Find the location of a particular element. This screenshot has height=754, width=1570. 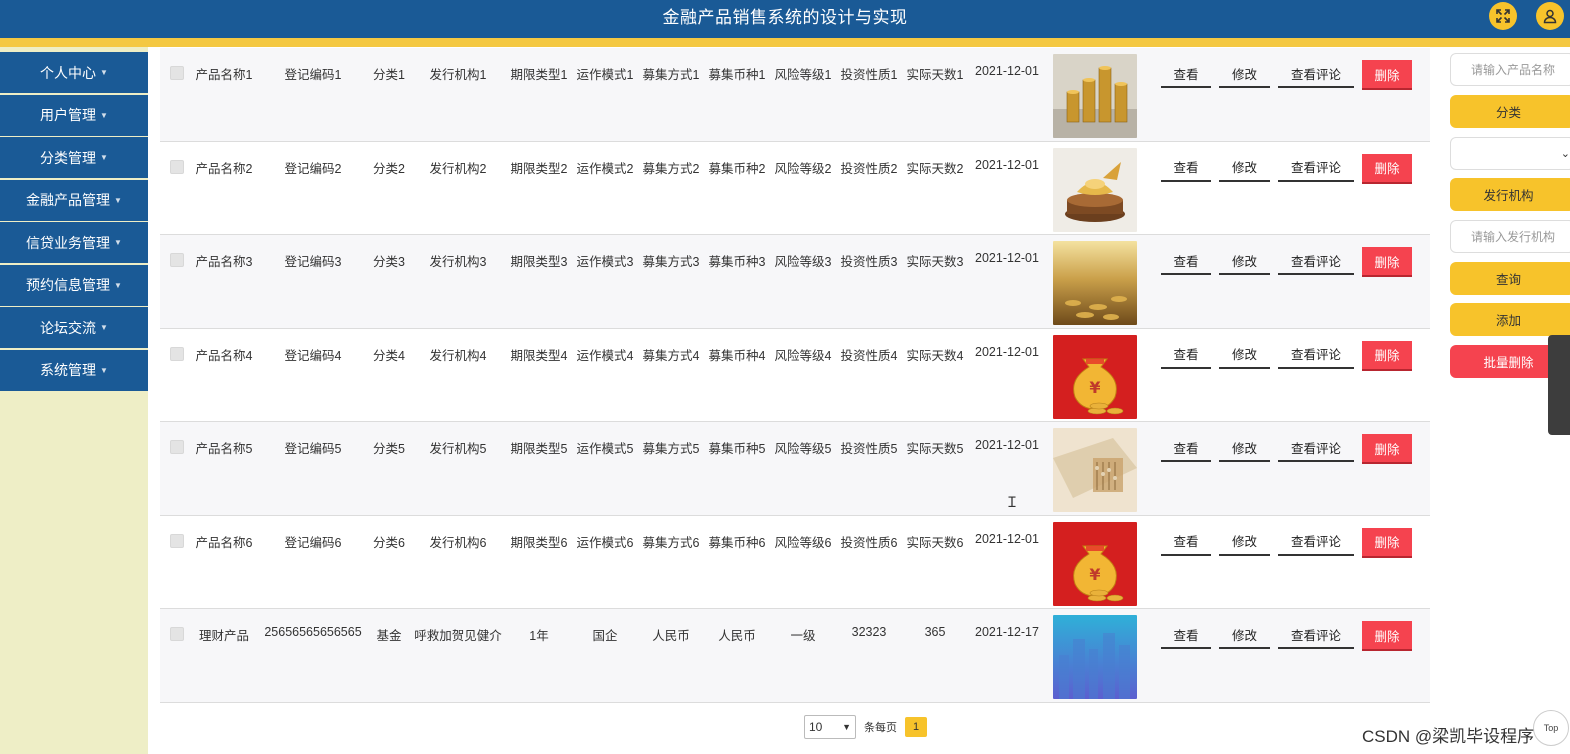

actual-days-cell: 实际天数1 is located at coordinates (935, 75).